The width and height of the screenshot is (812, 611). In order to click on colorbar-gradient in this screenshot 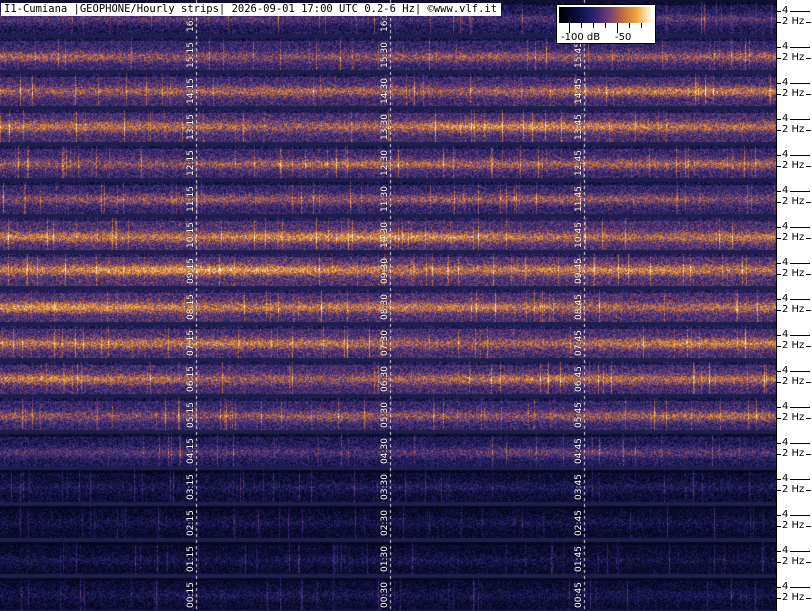, I will do `click(606, 15)`.